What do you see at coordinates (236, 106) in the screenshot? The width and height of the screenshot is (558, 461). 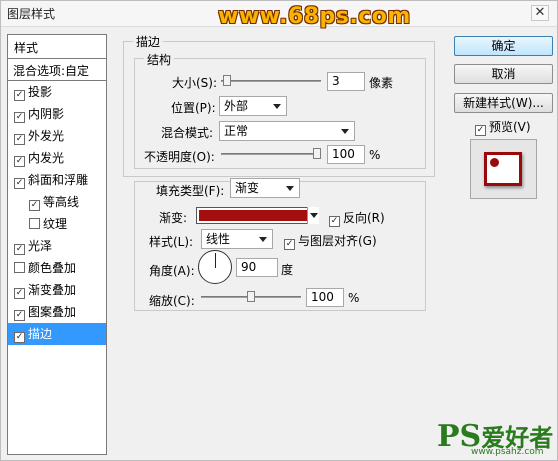 I see `position-value: 外部` at bounding box center [236, 106].